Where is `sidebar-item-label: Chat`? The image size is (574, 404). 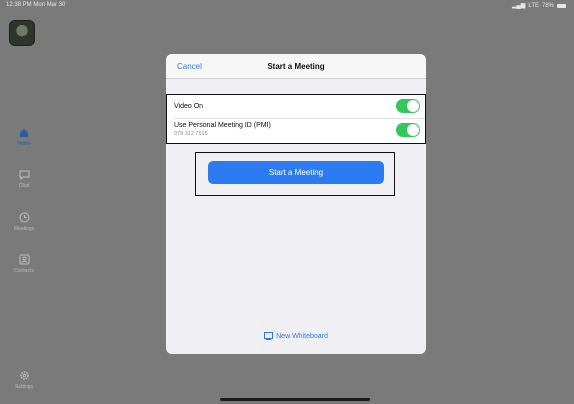 sidebar-item-label: Chat is located at coordinates (24, 186).